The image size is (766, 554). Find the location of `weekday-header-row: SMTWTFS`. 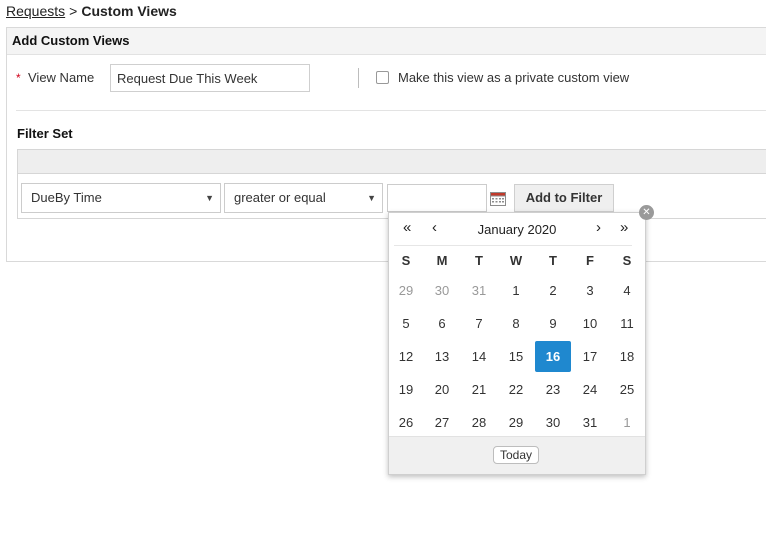

weekday-header-row: SMTWTFS is located at coordinates (518, 260).